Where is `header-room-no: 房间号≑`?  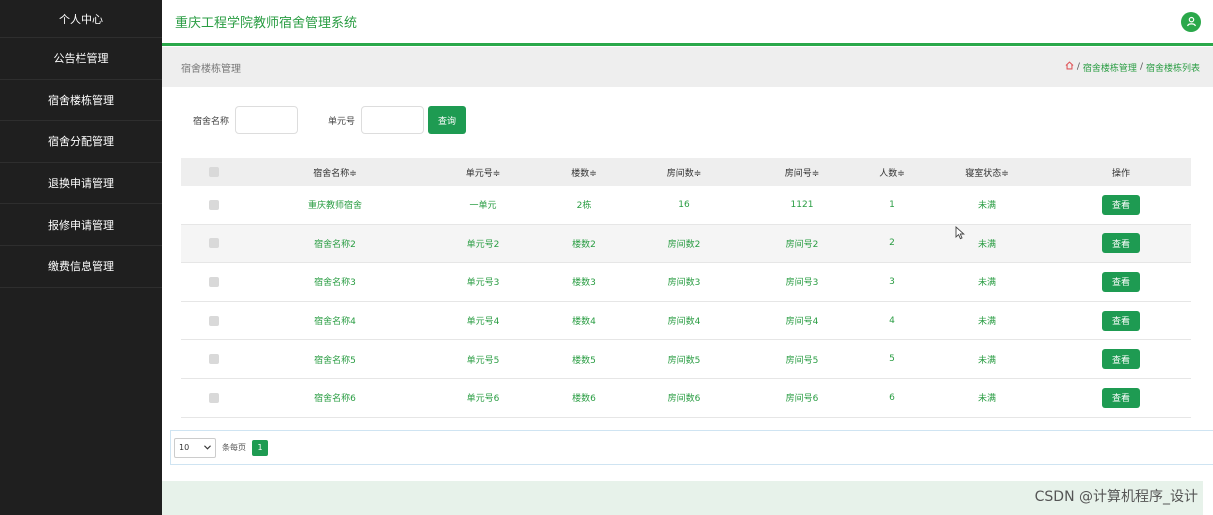
header-room-no: 房间号≑ is located at coordinates (802, 172).